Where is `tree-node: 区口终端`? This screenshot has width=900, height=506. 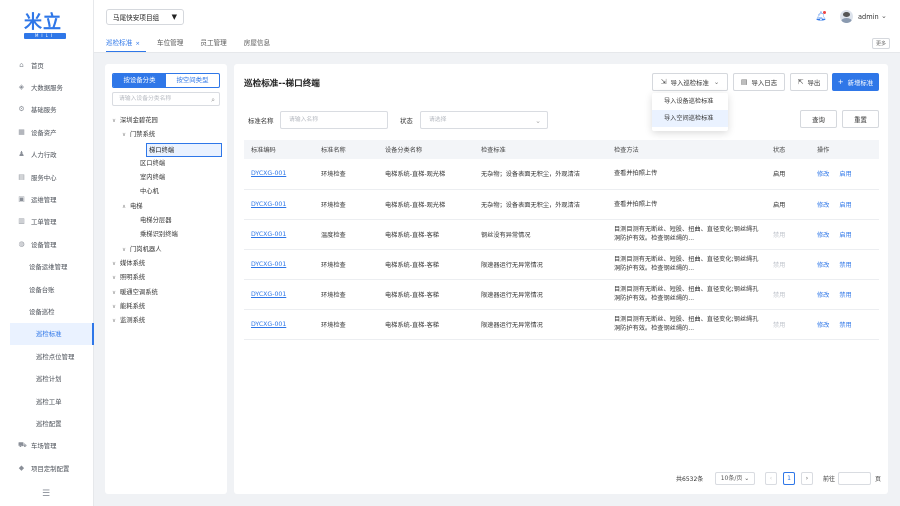
tree-node: 区口终端 is located at coordinates (167, 164).